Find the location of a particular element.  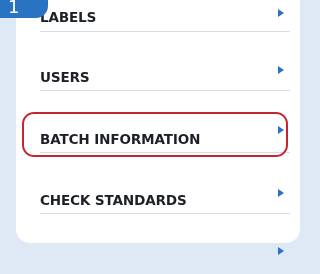

menu-item-check-standards: CHECK STANDARDS is located at coordinates (165, 201).